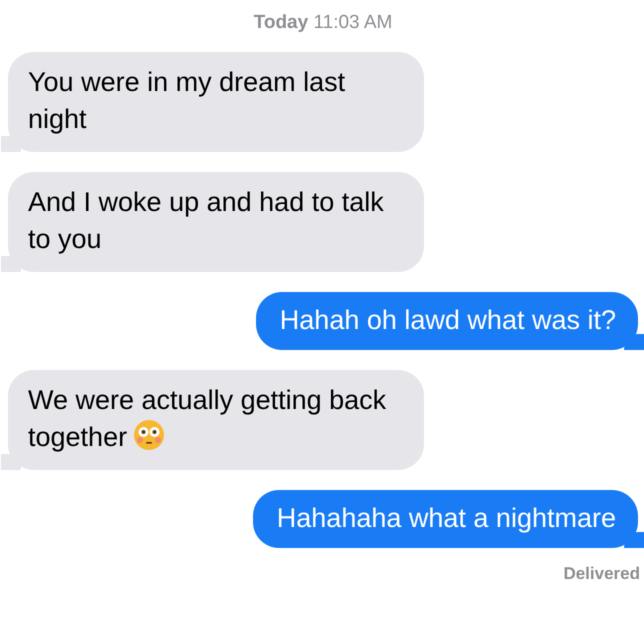  I want to click on received-message: You were in my dream last night, so click(216, 102).